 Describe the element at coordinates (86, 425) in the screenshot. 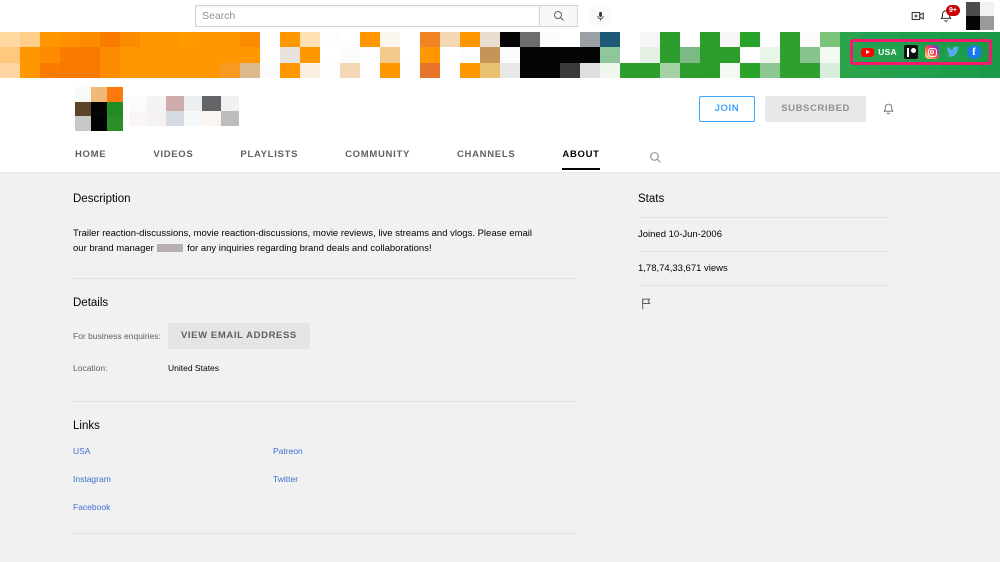

I see `links-title: Links` at that location.